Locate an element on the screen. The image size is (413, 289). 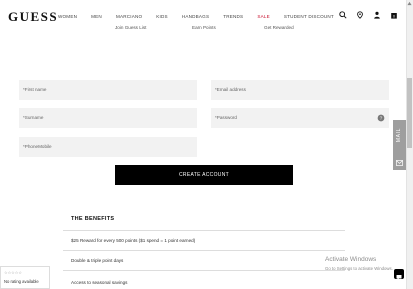
shopping-bag-icon: 0 is located at coordinates (394, 15).